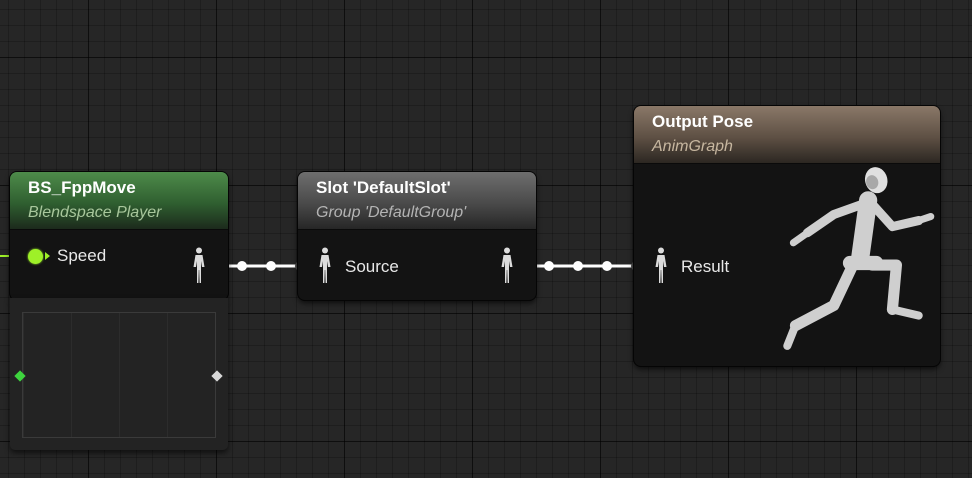 The height and width of the screenshot is (478, 972). I want to click on running-mannequin-icon, so click(859, 258).